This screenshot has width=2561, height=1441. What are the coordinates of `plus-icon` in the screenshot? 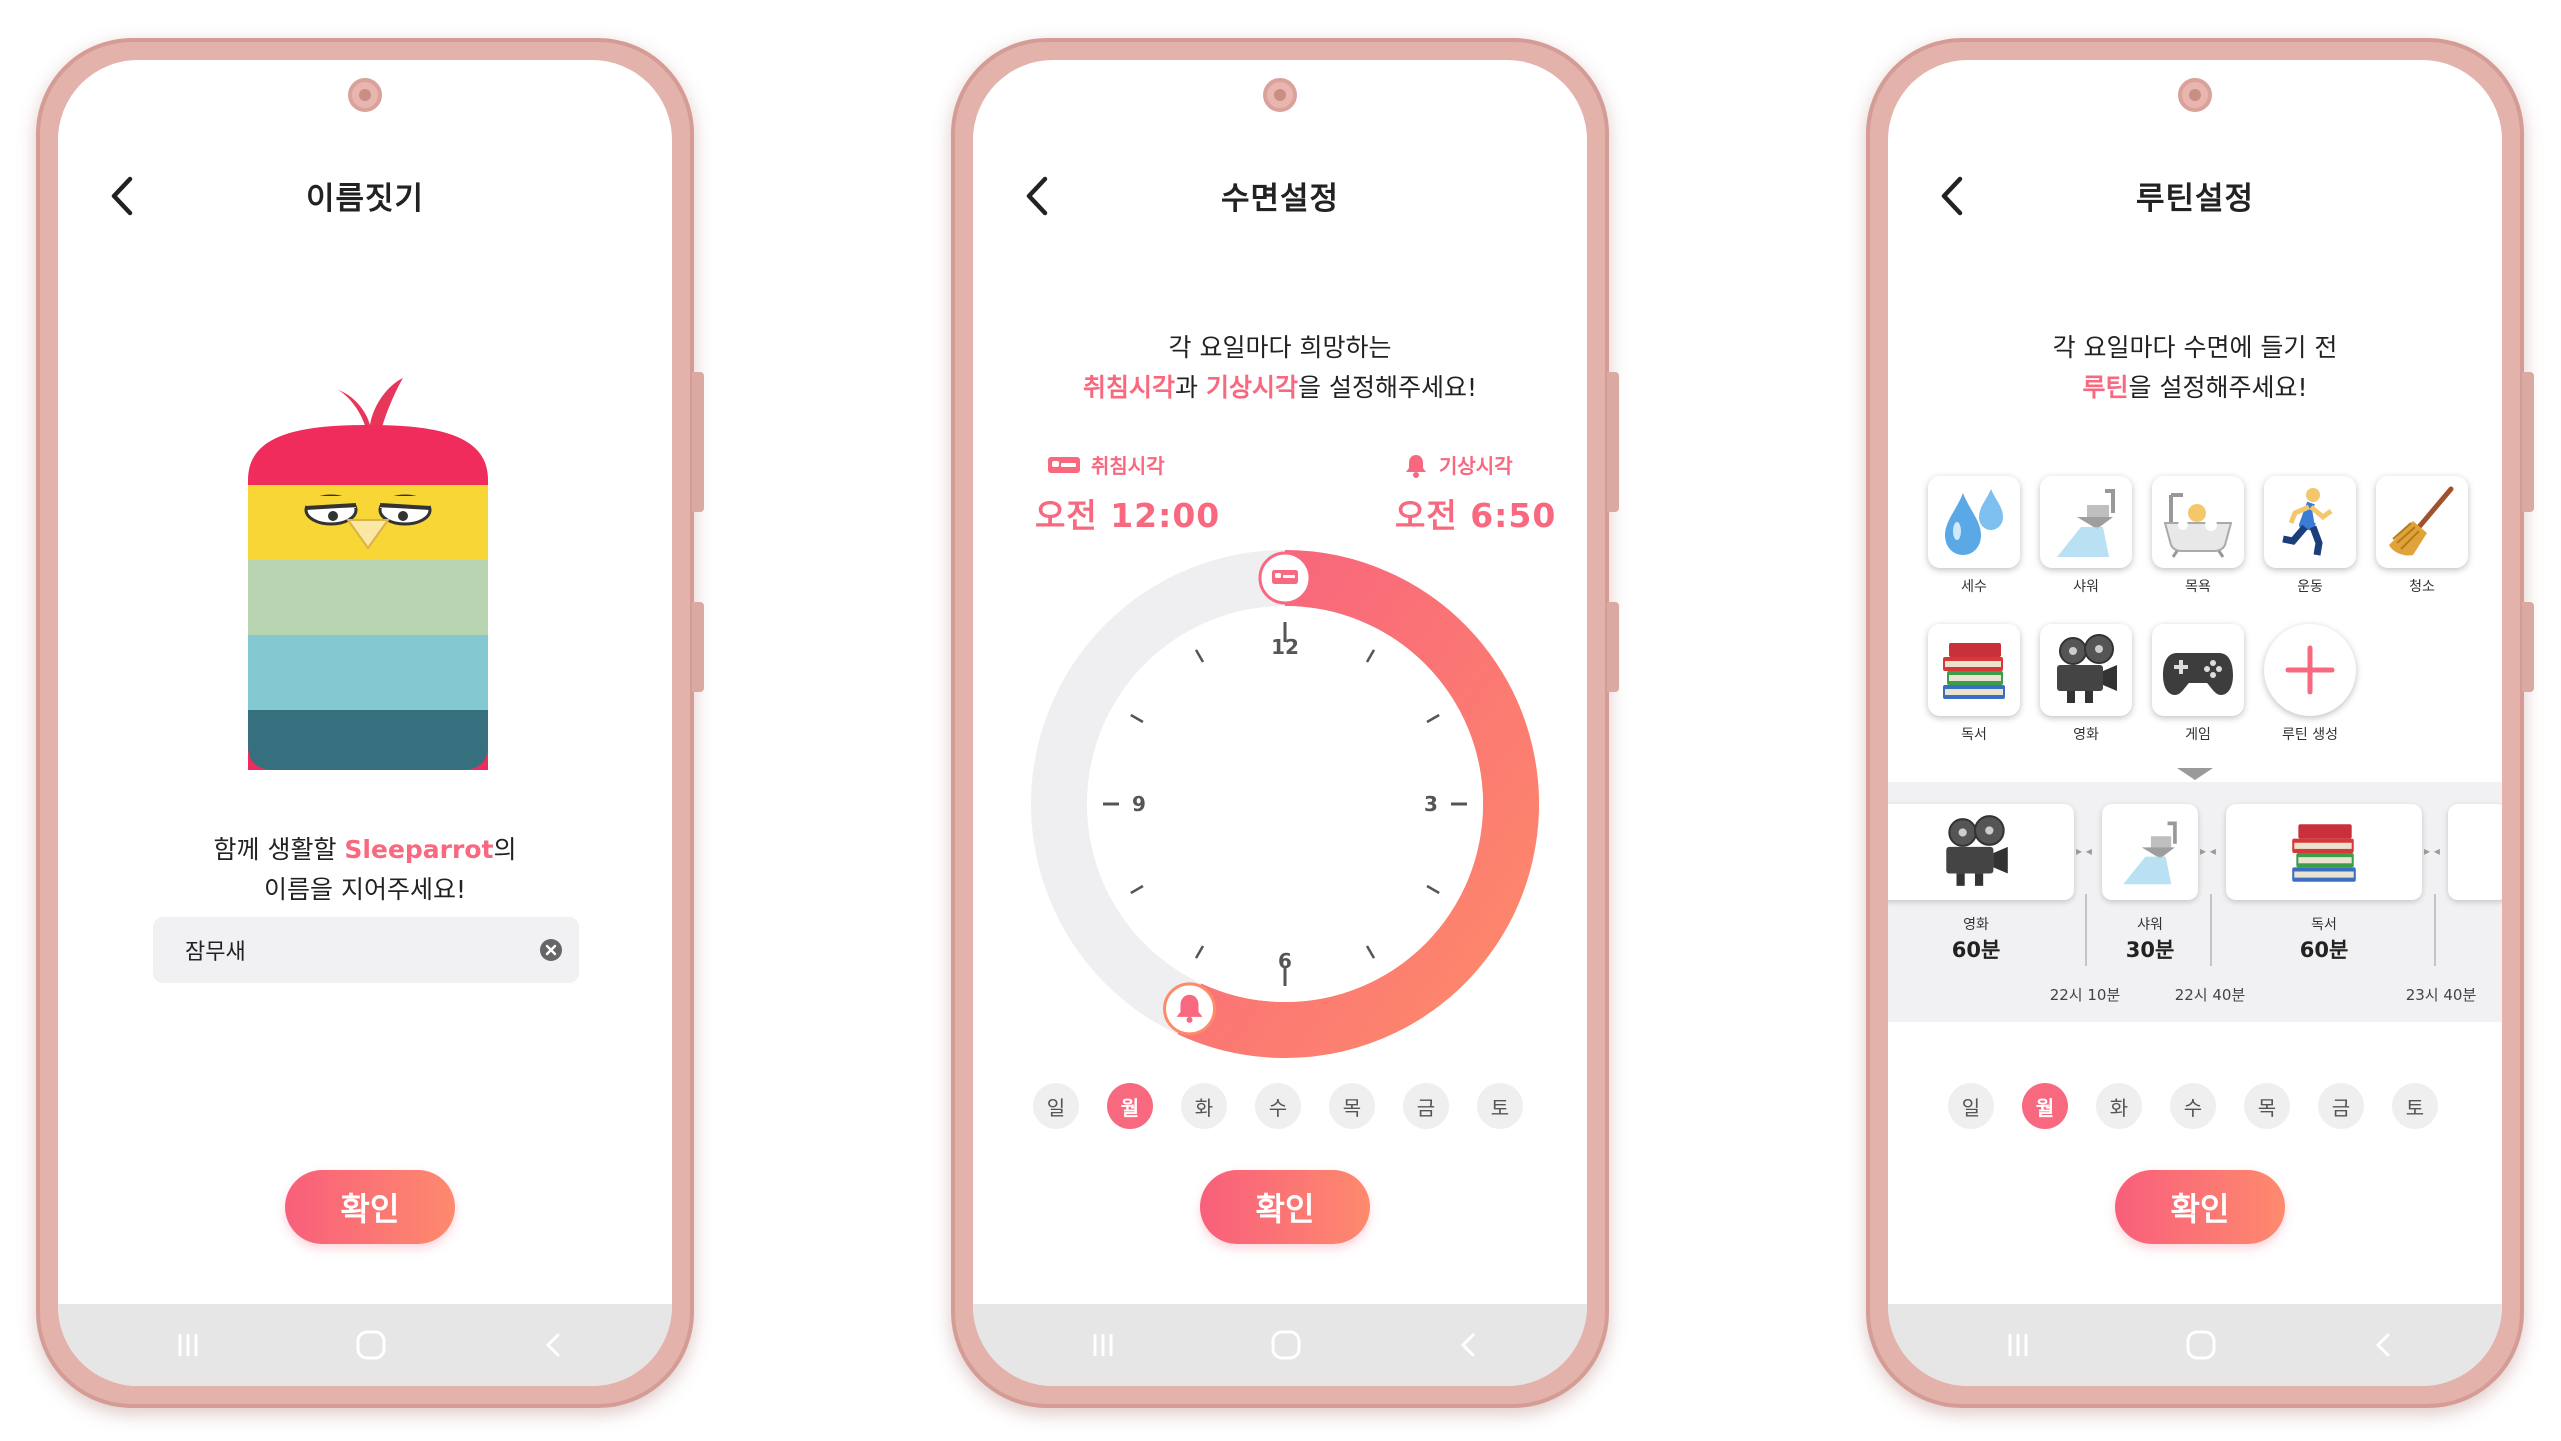 It's located at (2310, 670).